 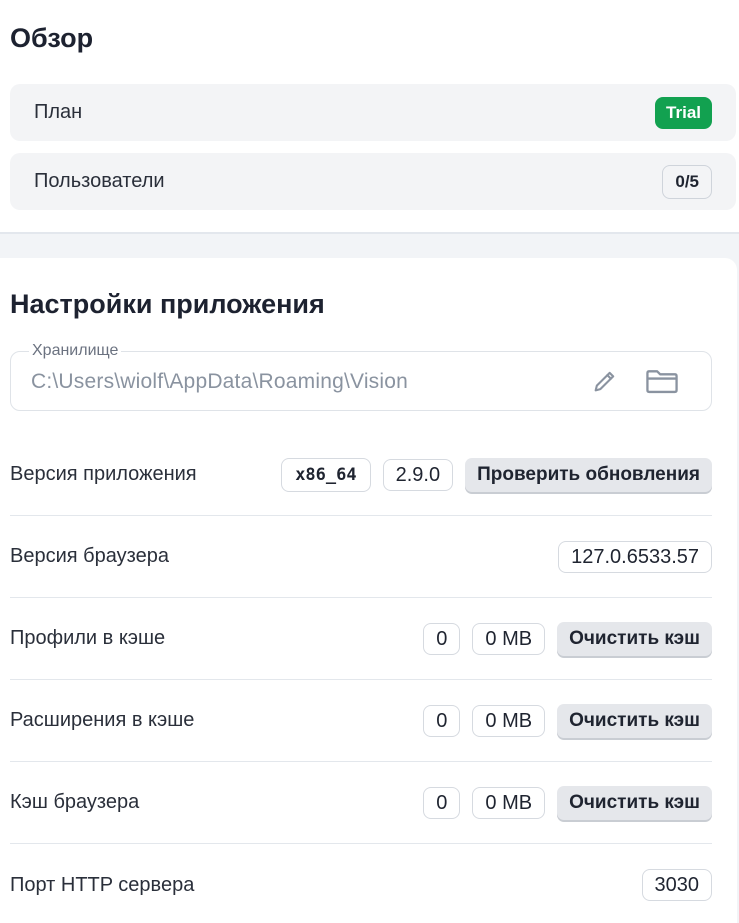 I want to click on plan-badge: Trial, so click(x=683, y=112).